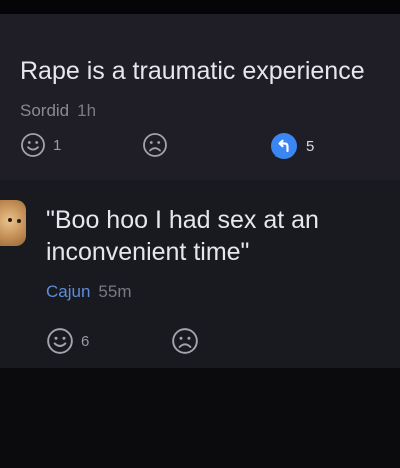 This screenshot has width=400, height=468. What do you see at coordinates (148, 252) in the screenshot?
I see `reply-text-line: inconvenient time"` at bounding box center [148, 252].